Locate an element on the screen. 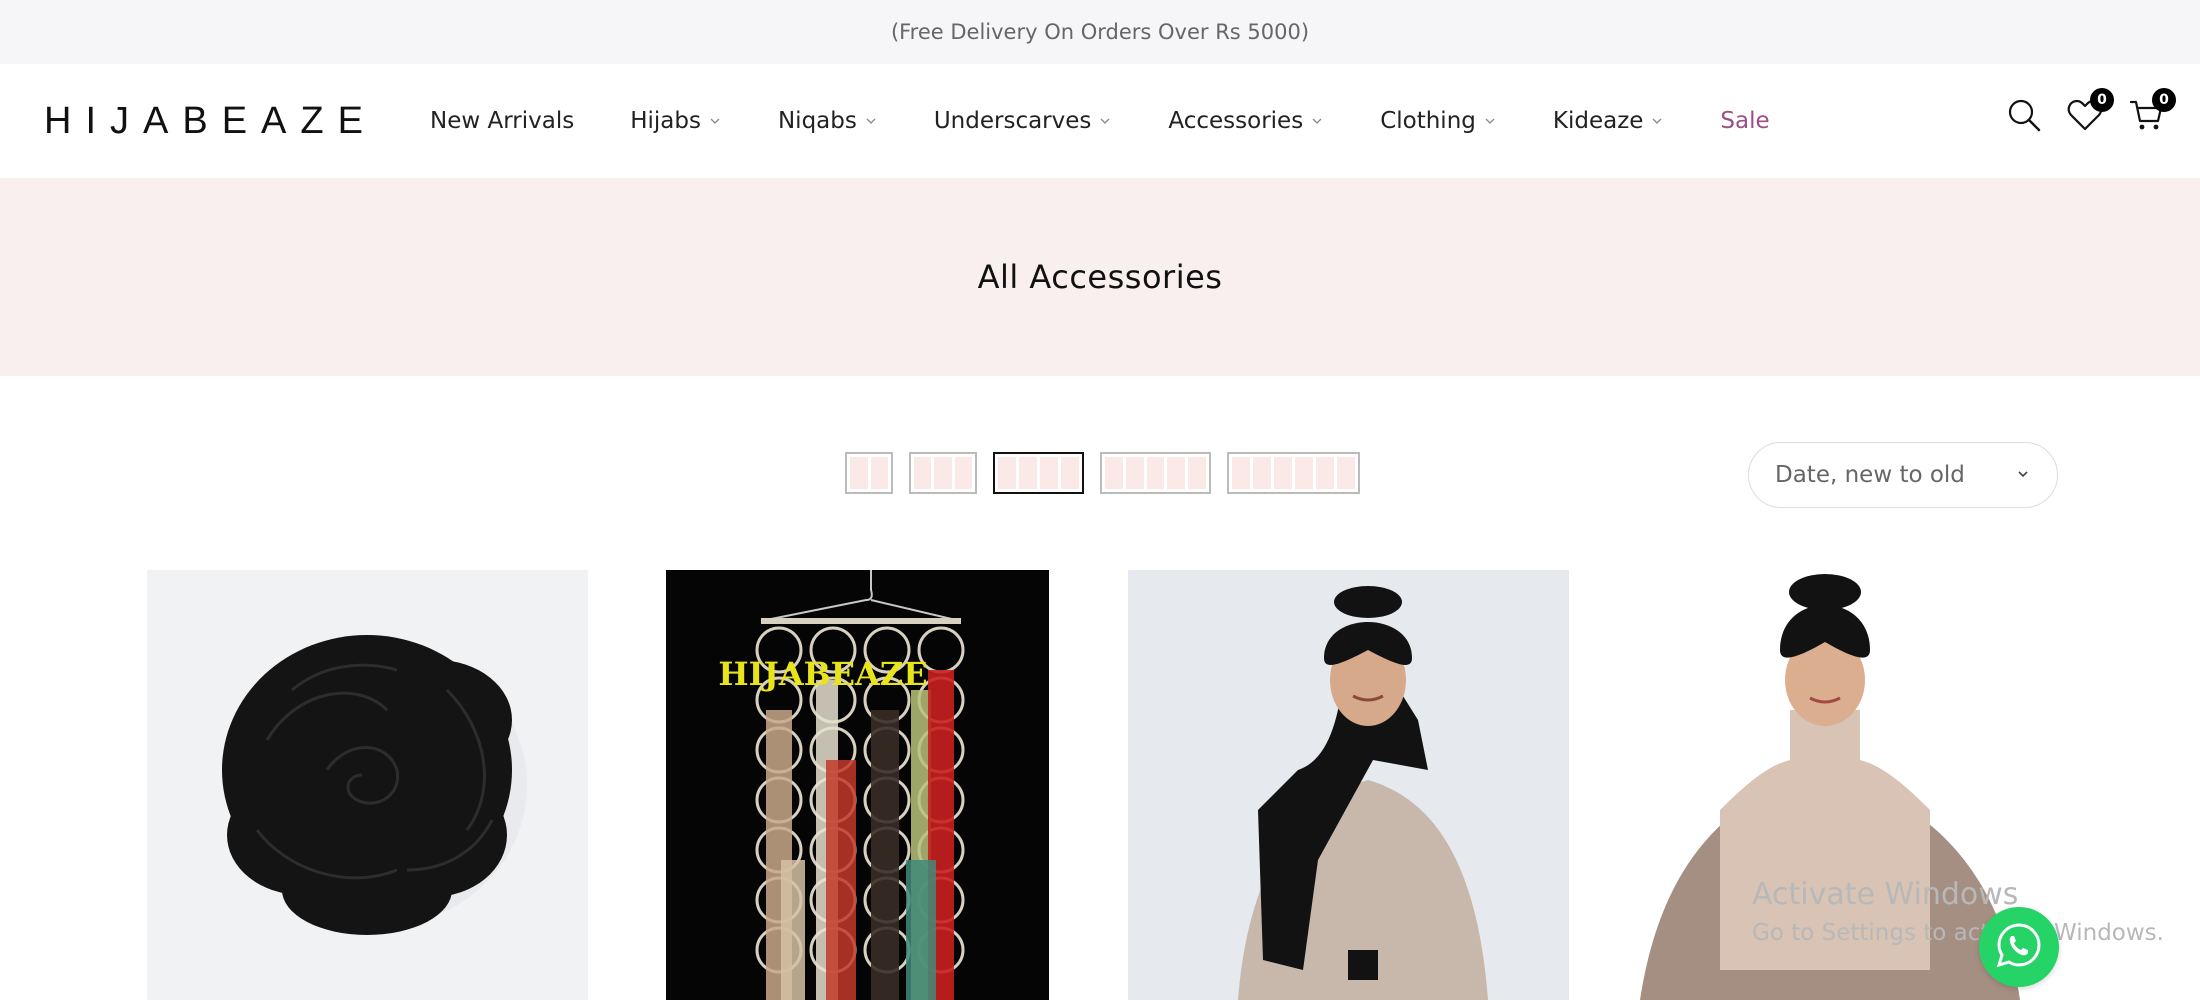 The width and height of the screenshot is (2200, 1000). search-button is located at coordinates (2024, 117).